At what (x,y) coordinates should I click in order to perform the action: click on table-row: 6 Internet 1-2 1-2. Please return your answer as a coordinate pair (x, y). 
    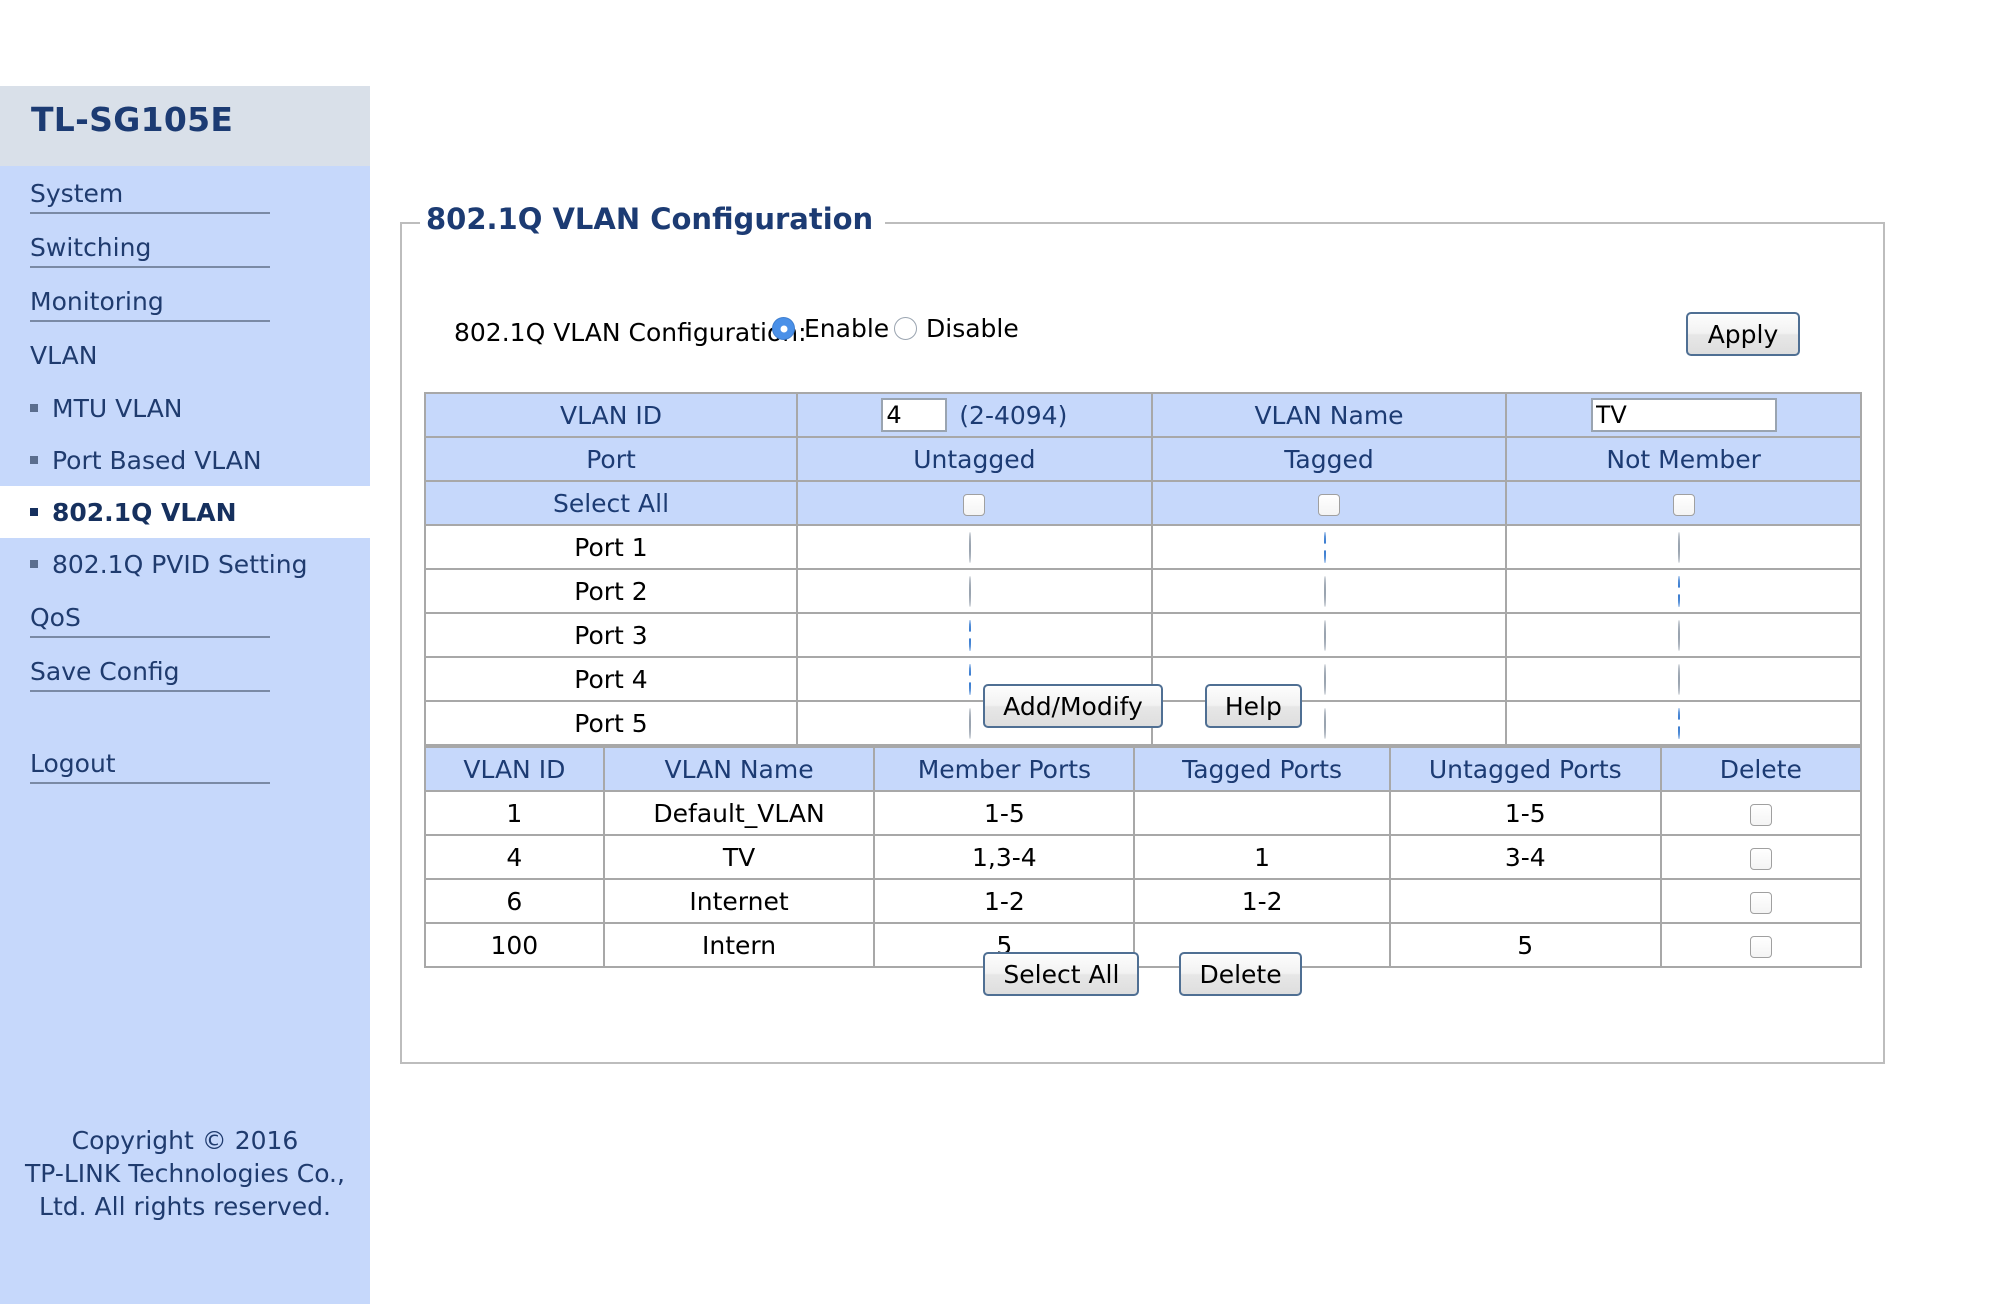
    Looking at the image, I should click on (1143, 901).